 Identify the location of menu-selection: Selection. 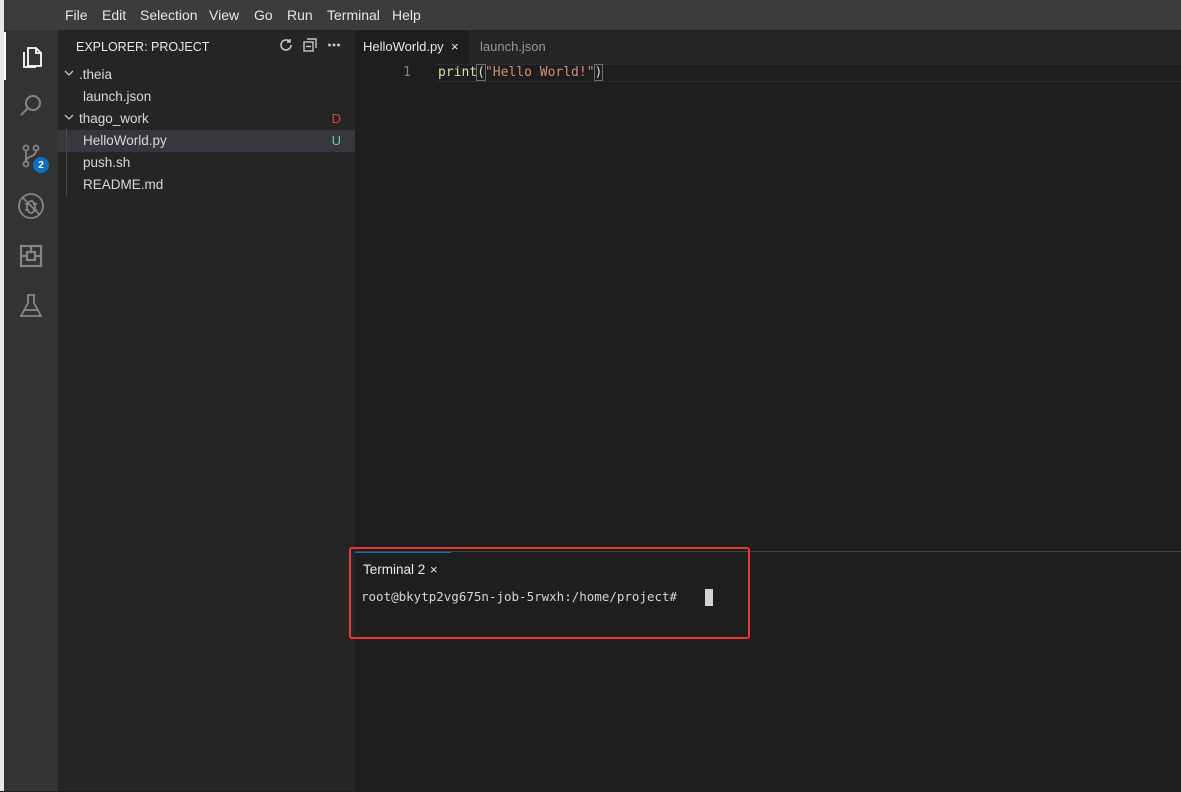
(169, 15).